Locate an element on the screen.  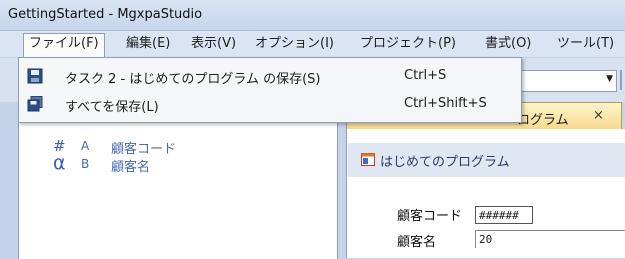
menu-item-save-all: すべてを保存(L) Ctrl+Shift+S is located at coordinates (270, 104).